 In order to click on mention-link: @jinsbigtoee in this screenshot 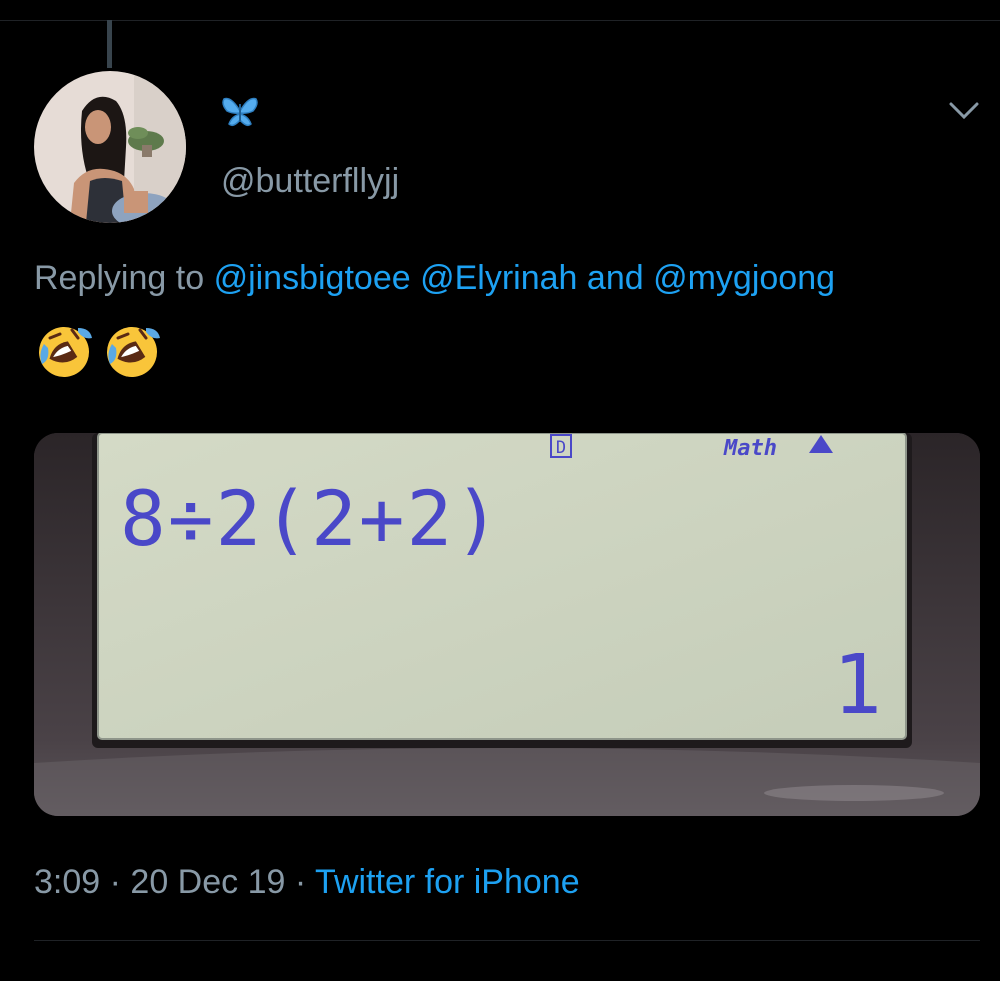, I will do `click(312, 278)`.